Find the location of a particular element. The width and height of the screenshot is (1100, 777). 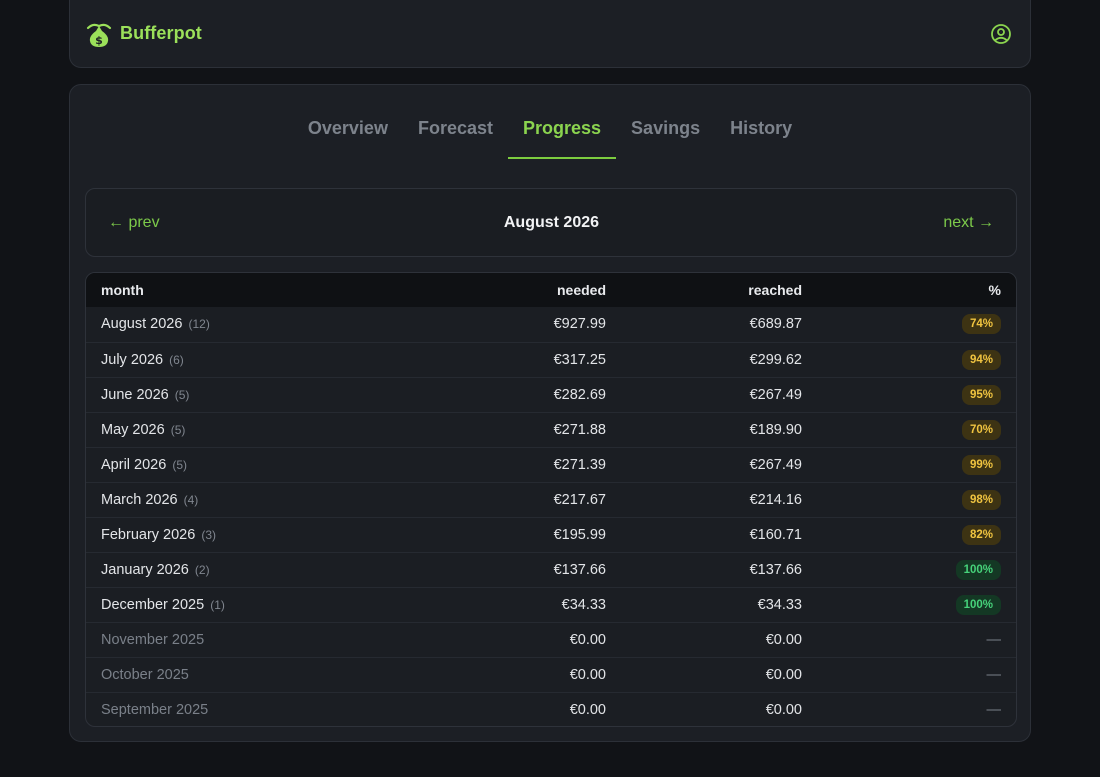

tab-overview: Overview is located at coordinates (348, 122).